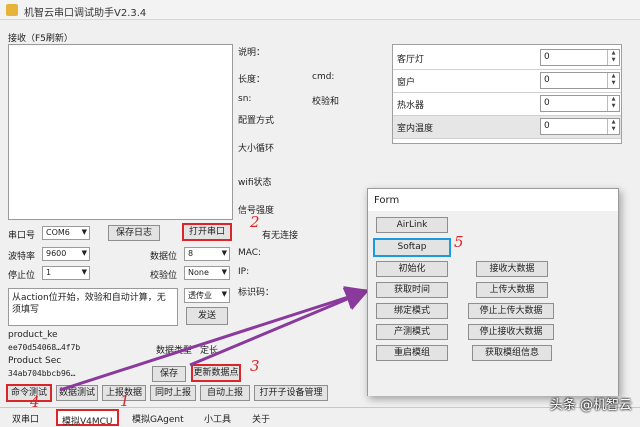 The width and height of the screenshot is (640, 427). I want to click on form-title: Form, so click(387, 200).